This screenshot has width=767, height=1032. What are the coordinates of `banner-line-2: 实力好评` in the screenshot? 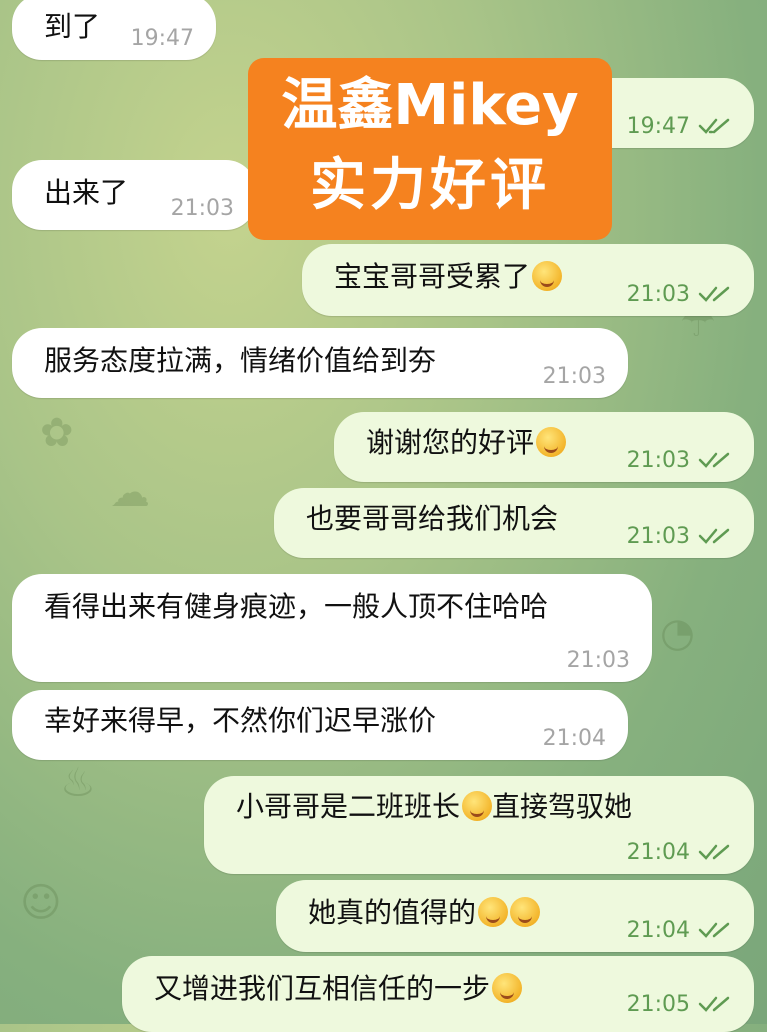 It's located at (430, 185).